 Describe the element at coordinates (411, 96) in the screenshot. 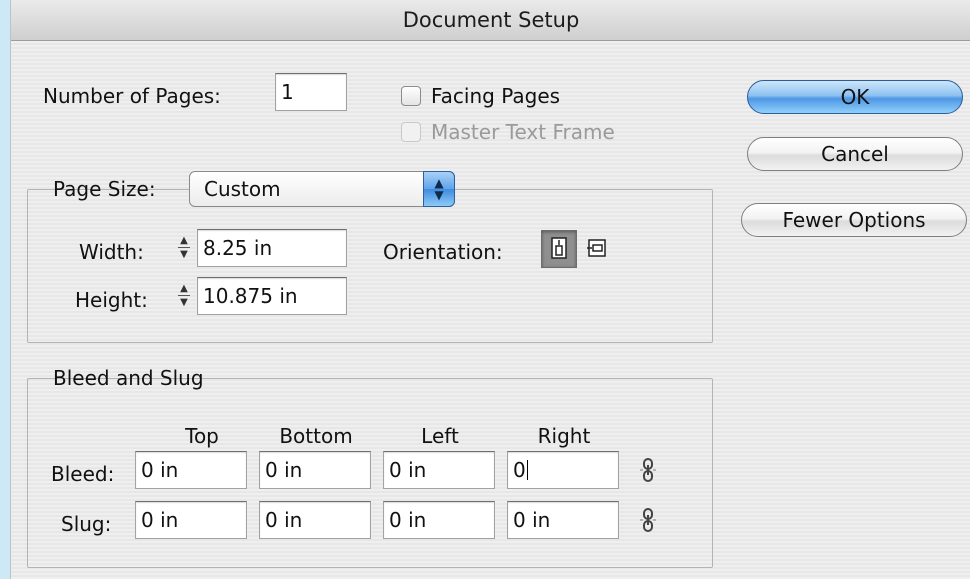

I see `facing-pages-checkbox` at that location.